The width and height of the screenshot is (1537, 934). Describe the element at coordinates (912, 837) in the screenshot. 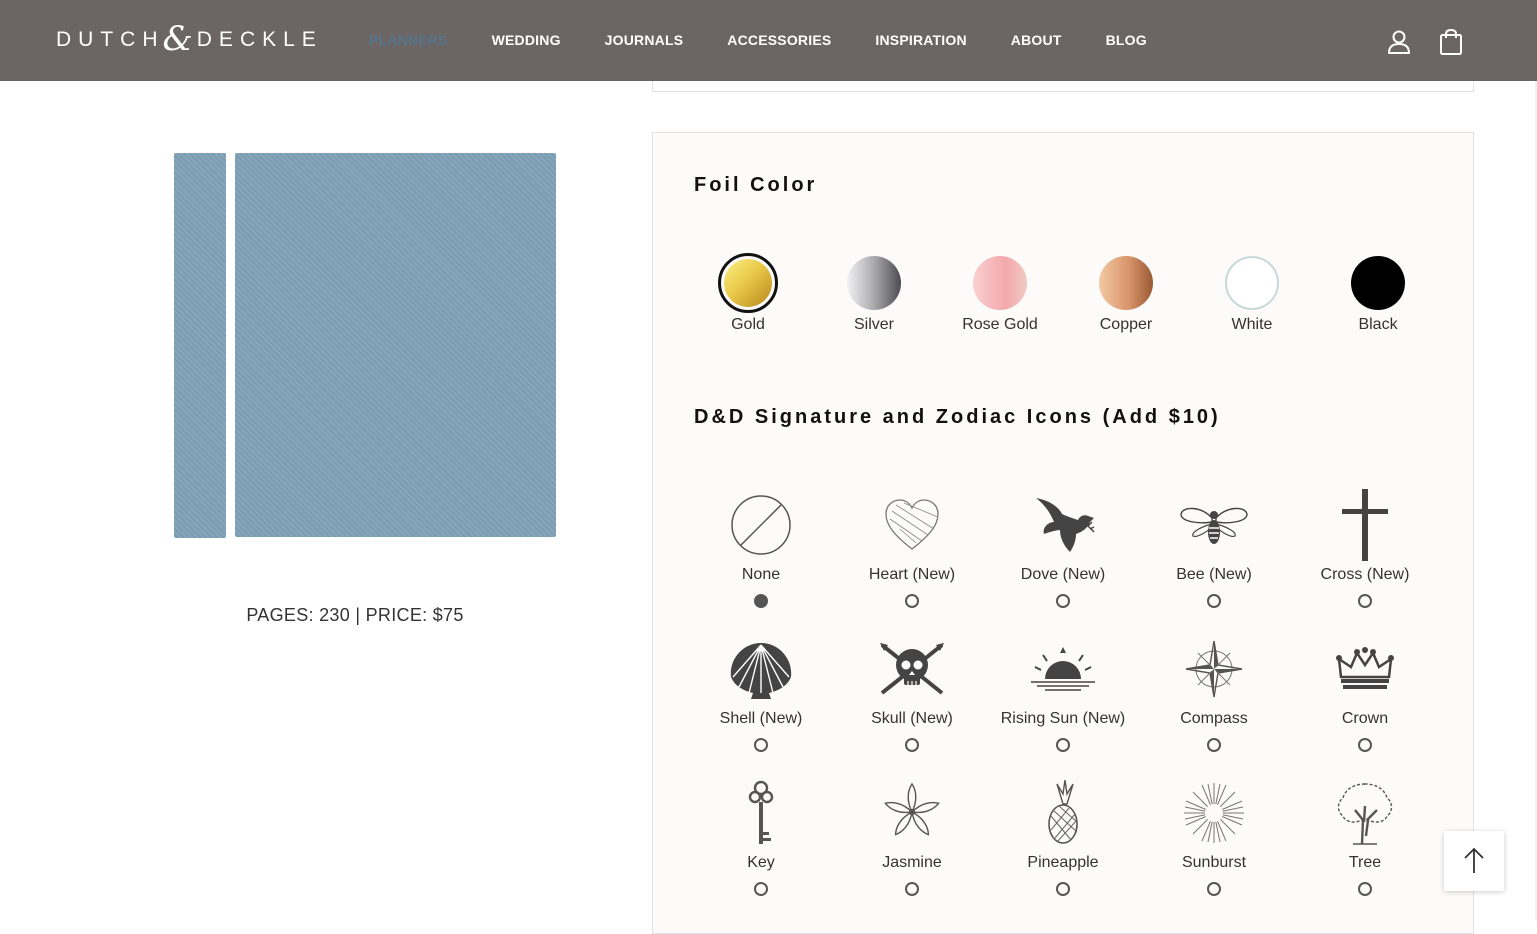

I see `icon-option-jasmine: Jasmine` at that location.